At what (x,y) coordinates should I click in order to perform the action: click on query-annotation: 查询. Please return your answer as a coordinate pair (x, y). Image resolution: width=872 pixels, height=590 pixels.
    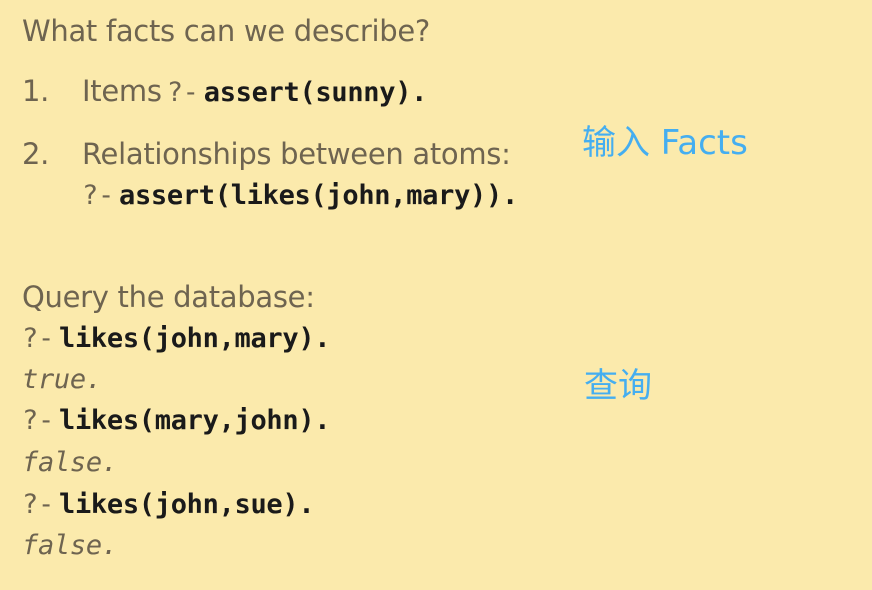
    Looking at the image, I should click on (618, 386).